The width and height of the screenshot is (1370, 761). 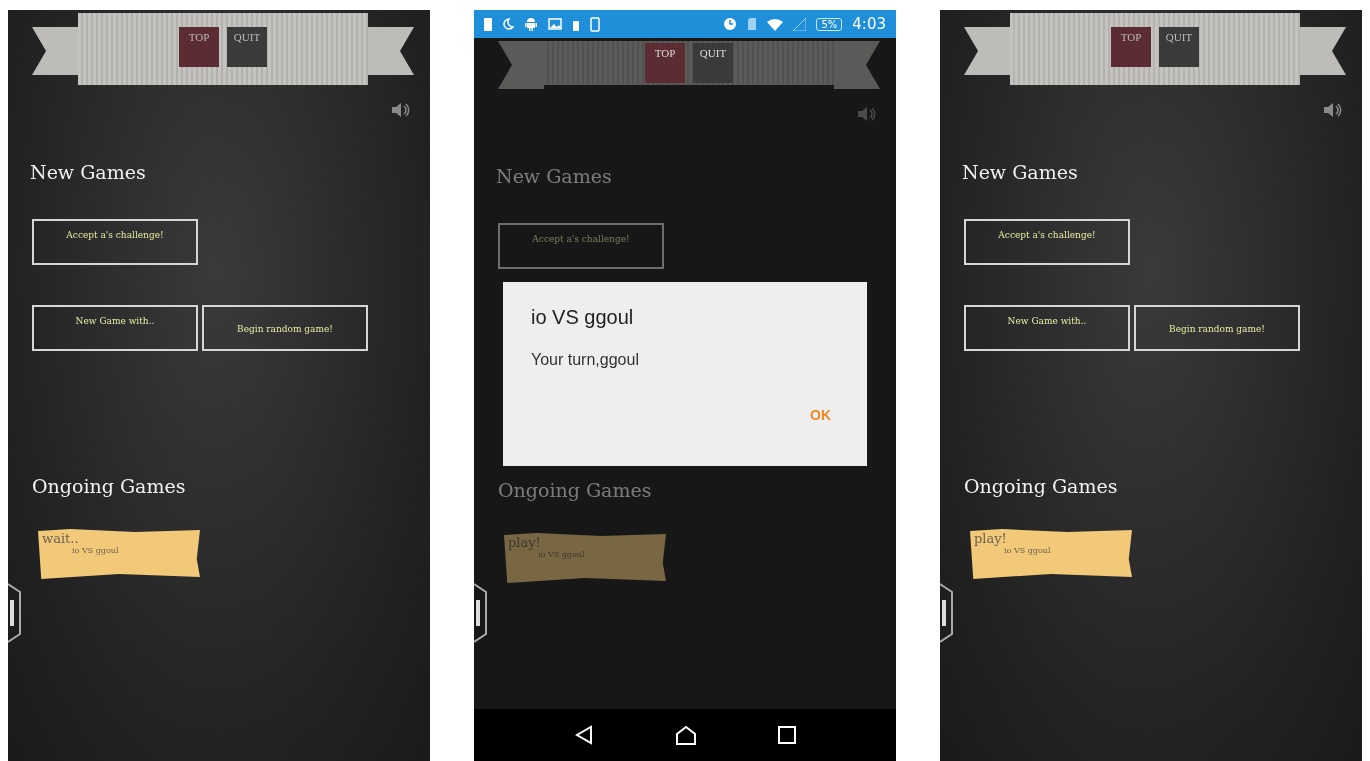 What do you see at coordinates (786, 735) in the screenshot?
I see `recent-apps-icon` at bounding box center [786, 735].